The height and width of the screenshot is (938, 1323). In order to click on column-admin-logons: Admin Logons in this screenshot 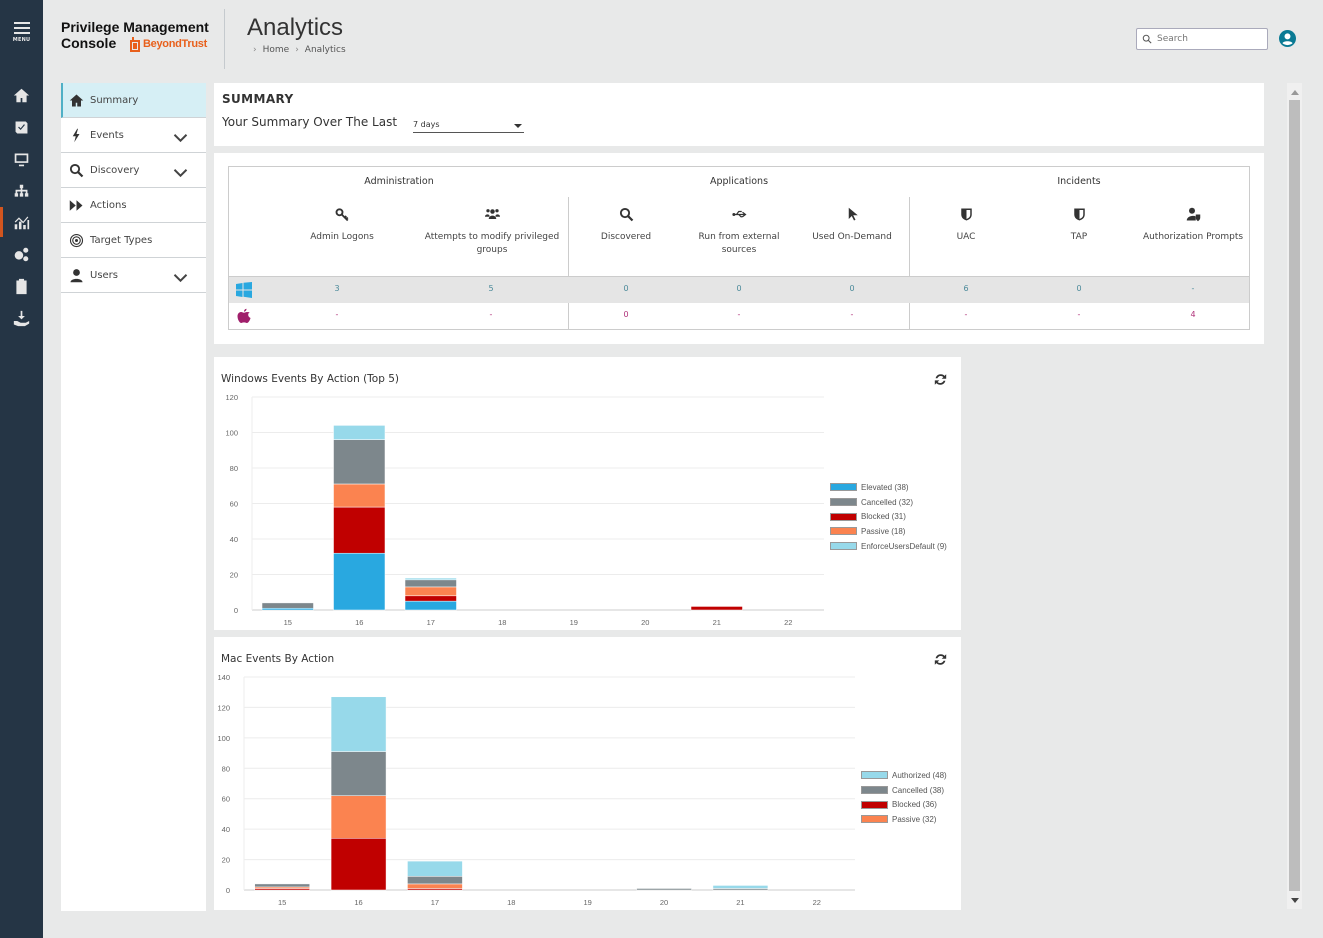, I will do `click(342, 225)`.